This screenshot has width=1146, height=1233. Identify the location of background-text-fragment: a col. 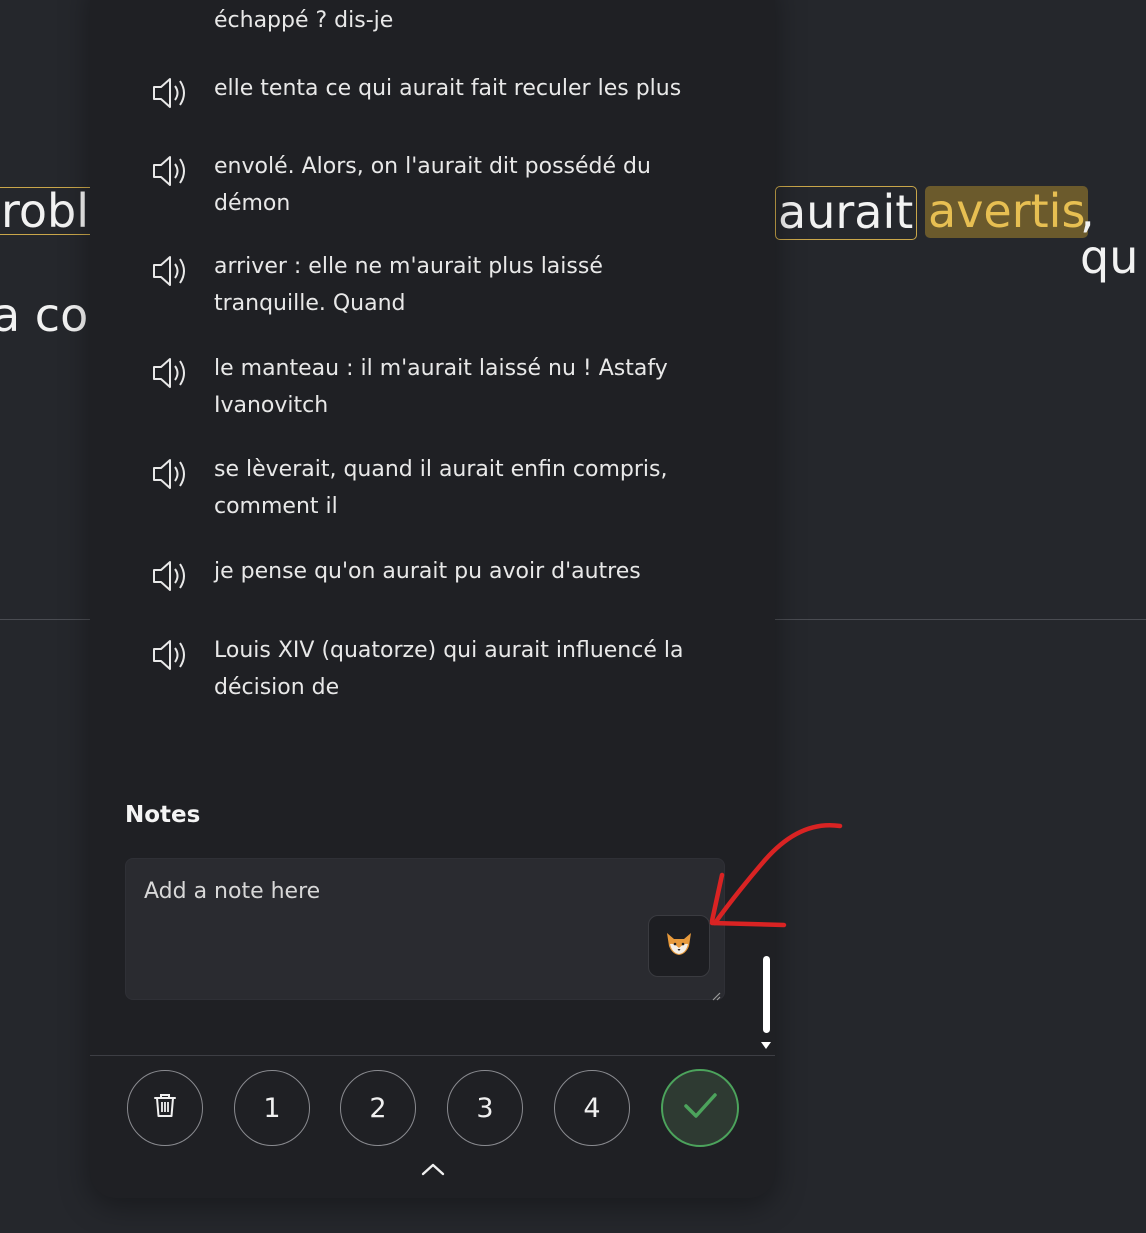
(51, 315).